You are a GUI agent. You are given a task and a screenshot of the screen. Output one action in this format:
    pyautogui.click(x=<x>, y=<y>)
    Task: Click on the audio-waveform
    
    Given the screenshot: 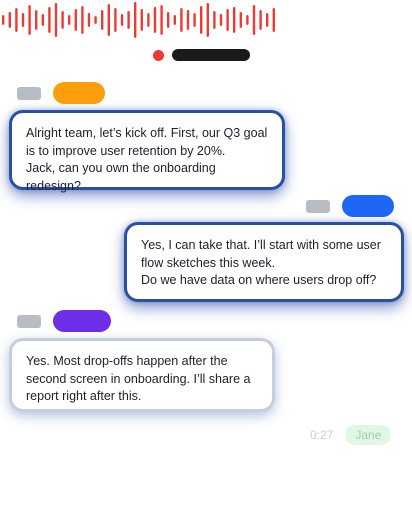 What is the action you would take?
    pyautogui.click(x=138, y=20)
    